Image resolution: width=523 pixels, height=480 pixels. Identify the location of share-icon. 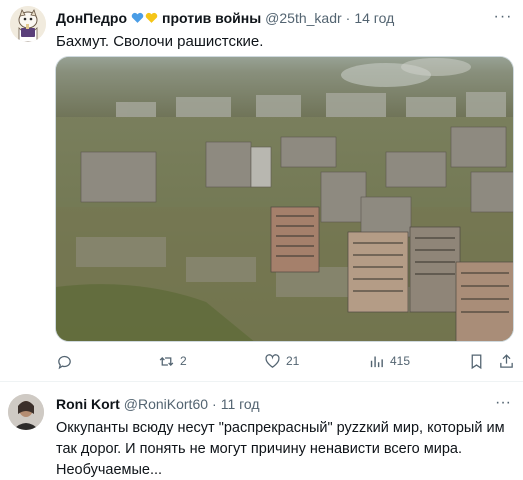
(506, 360).